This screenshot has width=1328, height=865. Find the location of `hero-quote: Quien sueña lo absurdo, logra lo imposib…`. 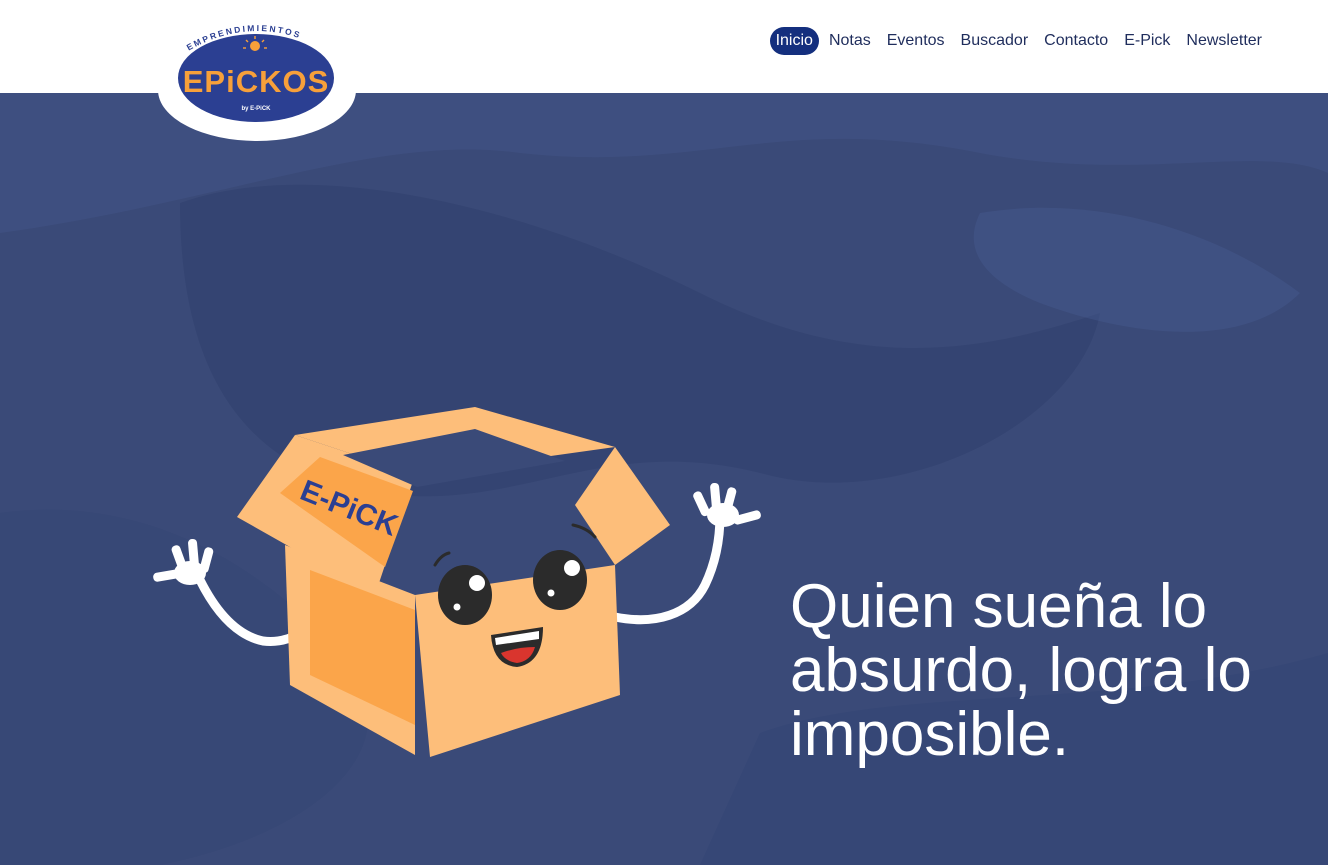

hero-quote: Quien sueña lo absurdo, logra lo imposib… is located at coordinates (1021, 670).